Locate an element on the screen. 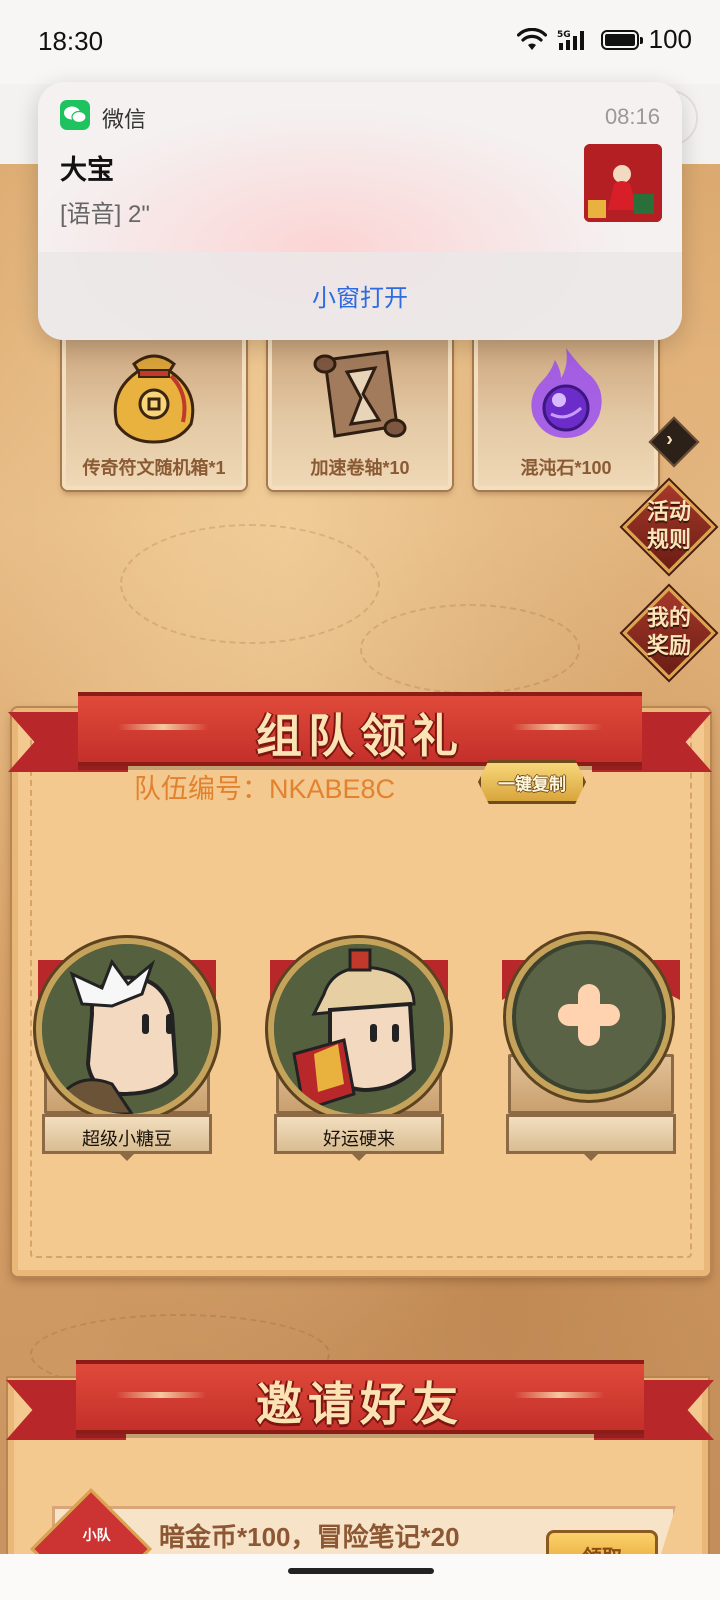 This screenshot has width=720, height=1600. member-name: 超级小糖豆 is located at coordinates (127, 1139).